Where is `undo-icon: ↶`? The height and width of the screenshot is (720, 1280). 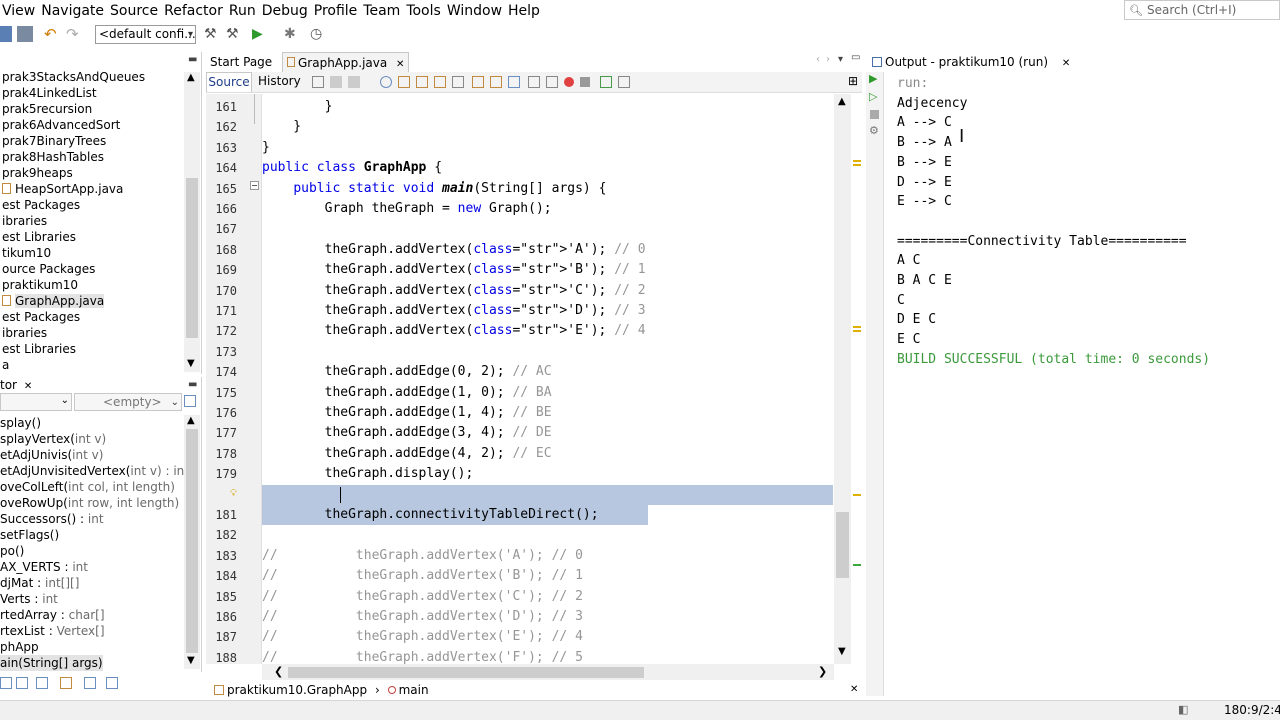 undo-icon: ↶ is located at coordinates (52, 34).